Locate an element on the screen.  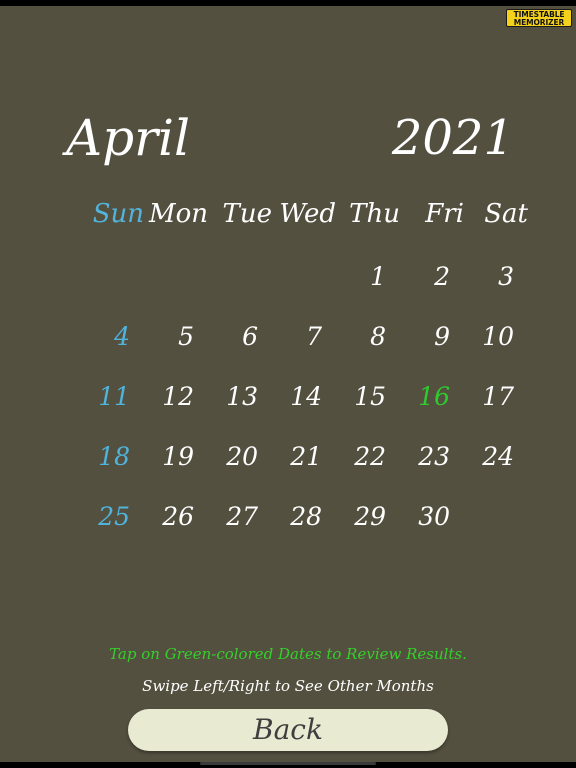
date-cell: 30 is located at coordinates (434, 516).